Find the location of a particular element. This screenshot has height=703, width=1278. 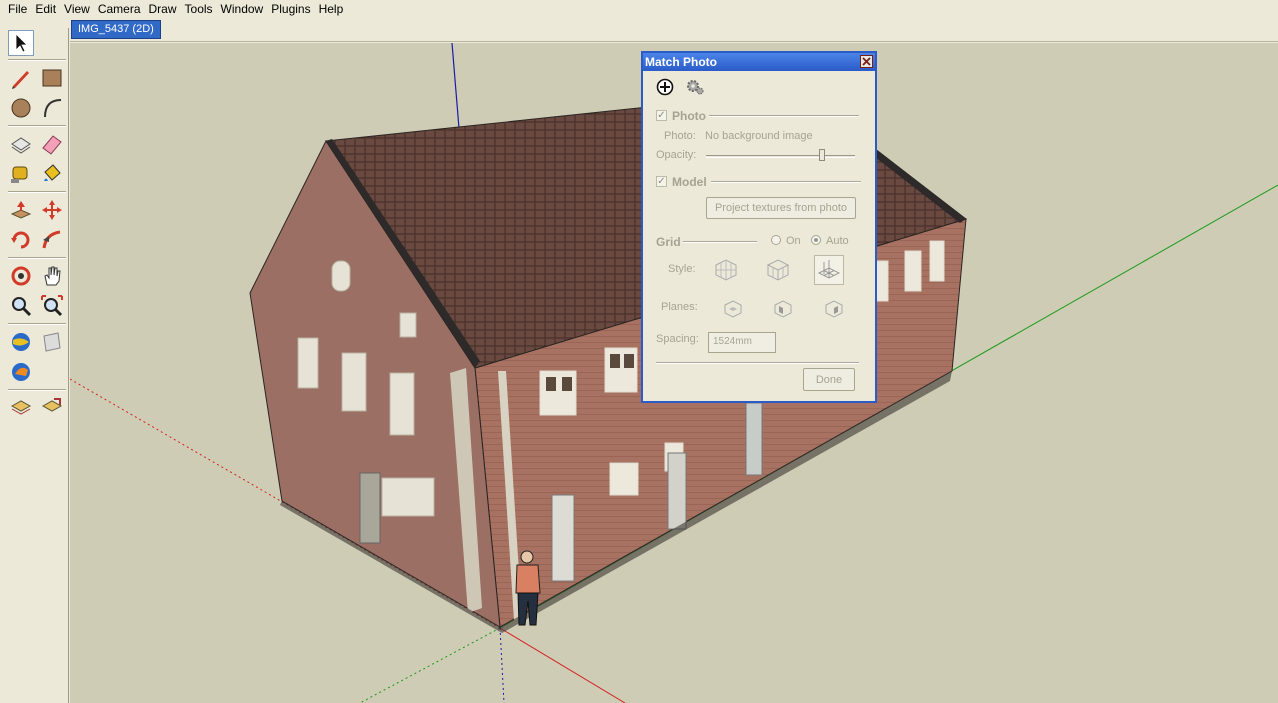

plane-green-blue-button is located at coordinates (834, 309).